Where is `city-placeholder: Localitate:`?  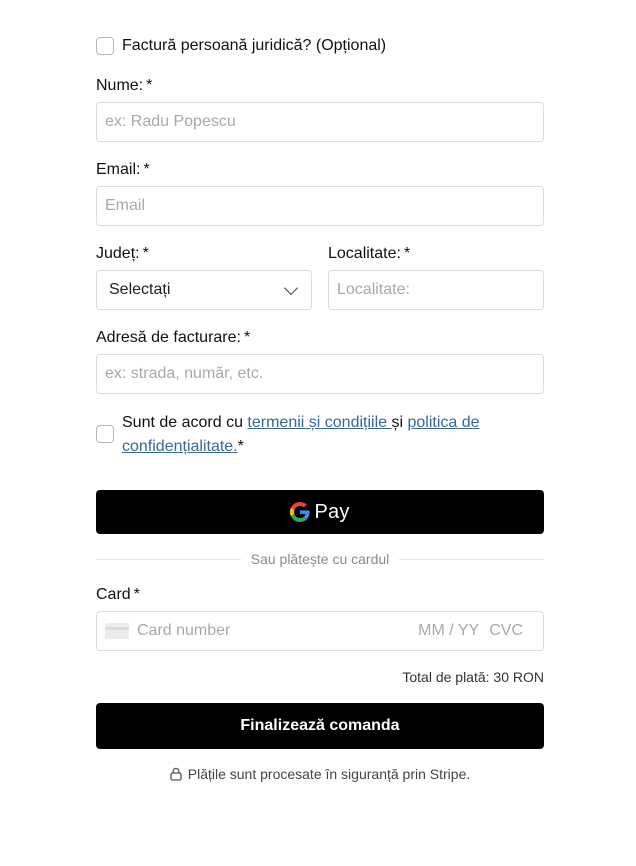 city-placeholder: Localitate: is located at coordinates (373, 289).